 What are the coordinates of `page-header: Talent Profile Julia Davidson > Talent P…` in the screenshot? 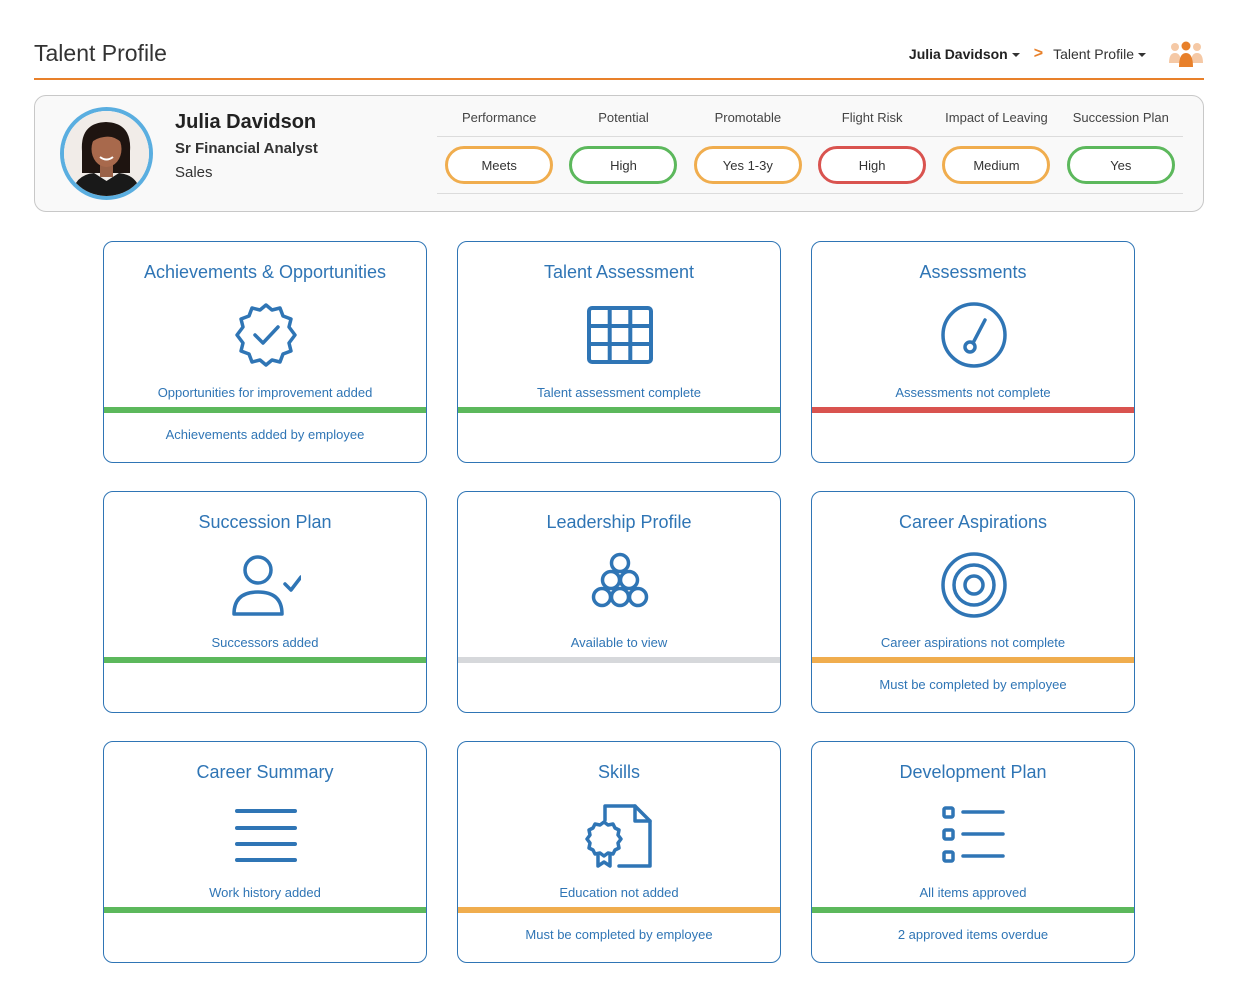 It's located at (619, 58).